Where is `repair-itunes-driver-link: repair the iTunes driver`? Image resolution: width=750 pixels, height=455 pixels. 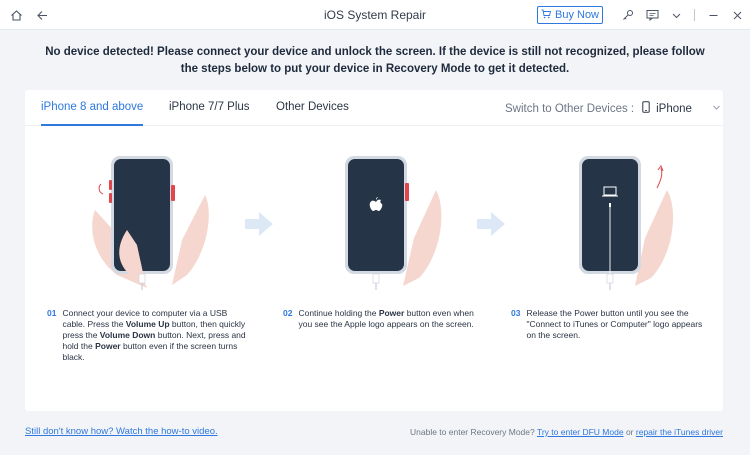 repair-itunes-driver-link: repair the iTunes driver is located at coordinates (679, 432).